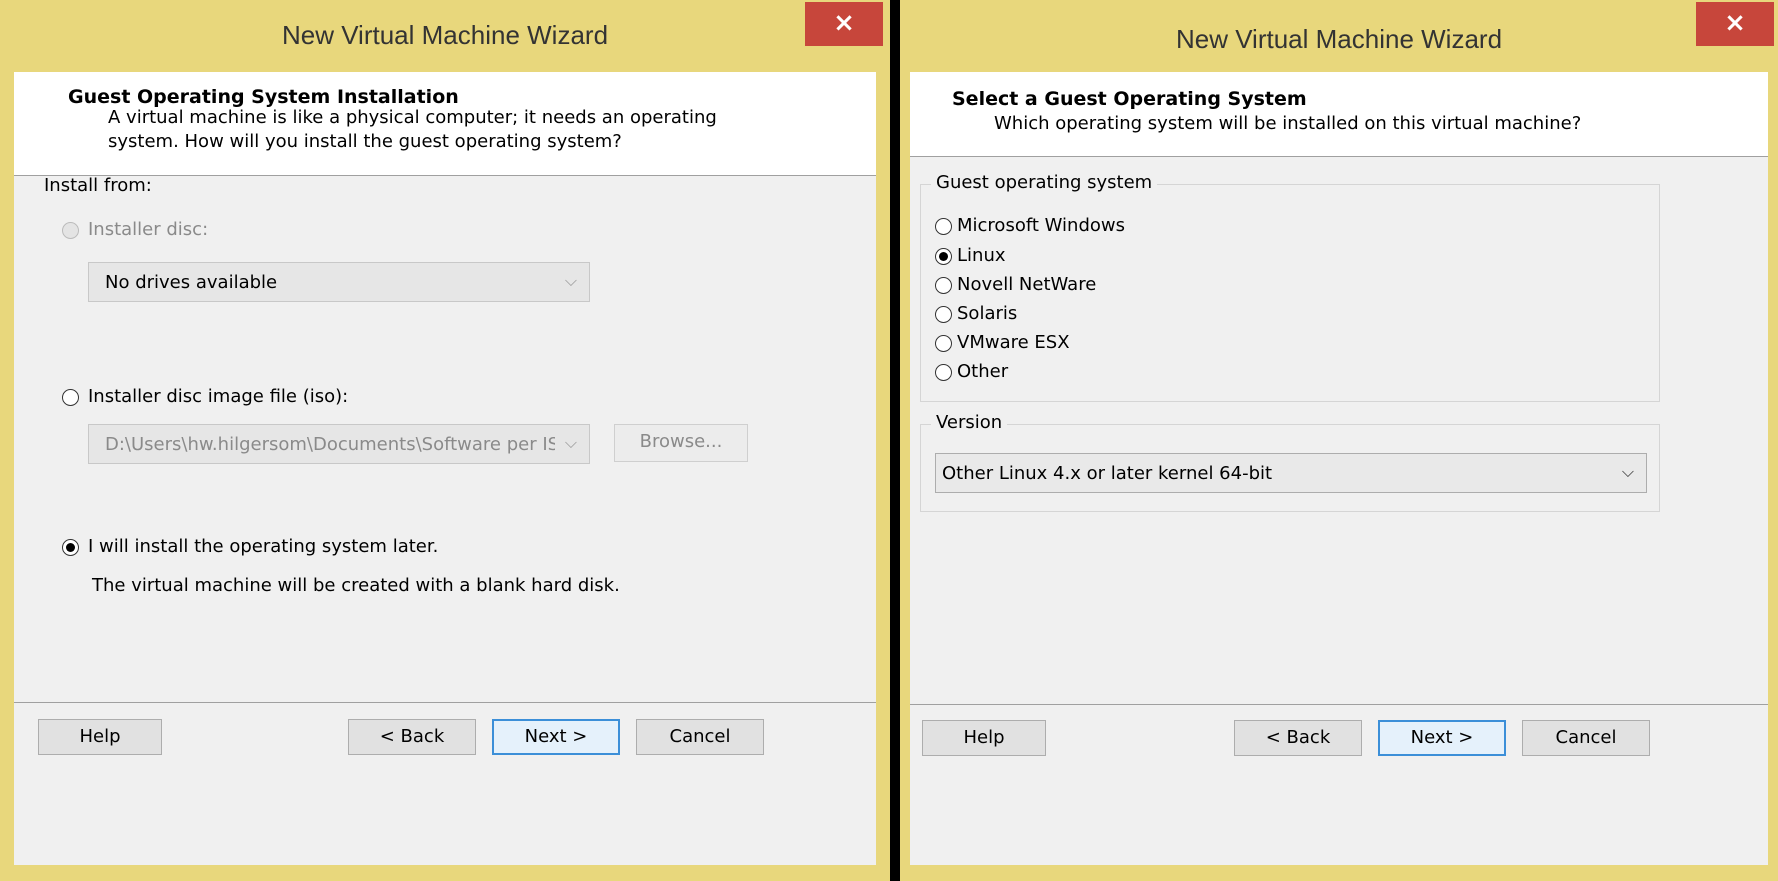 This screenshot has width=1778, height=881. I want to click on os-radio-solaris, so click(943, 314).